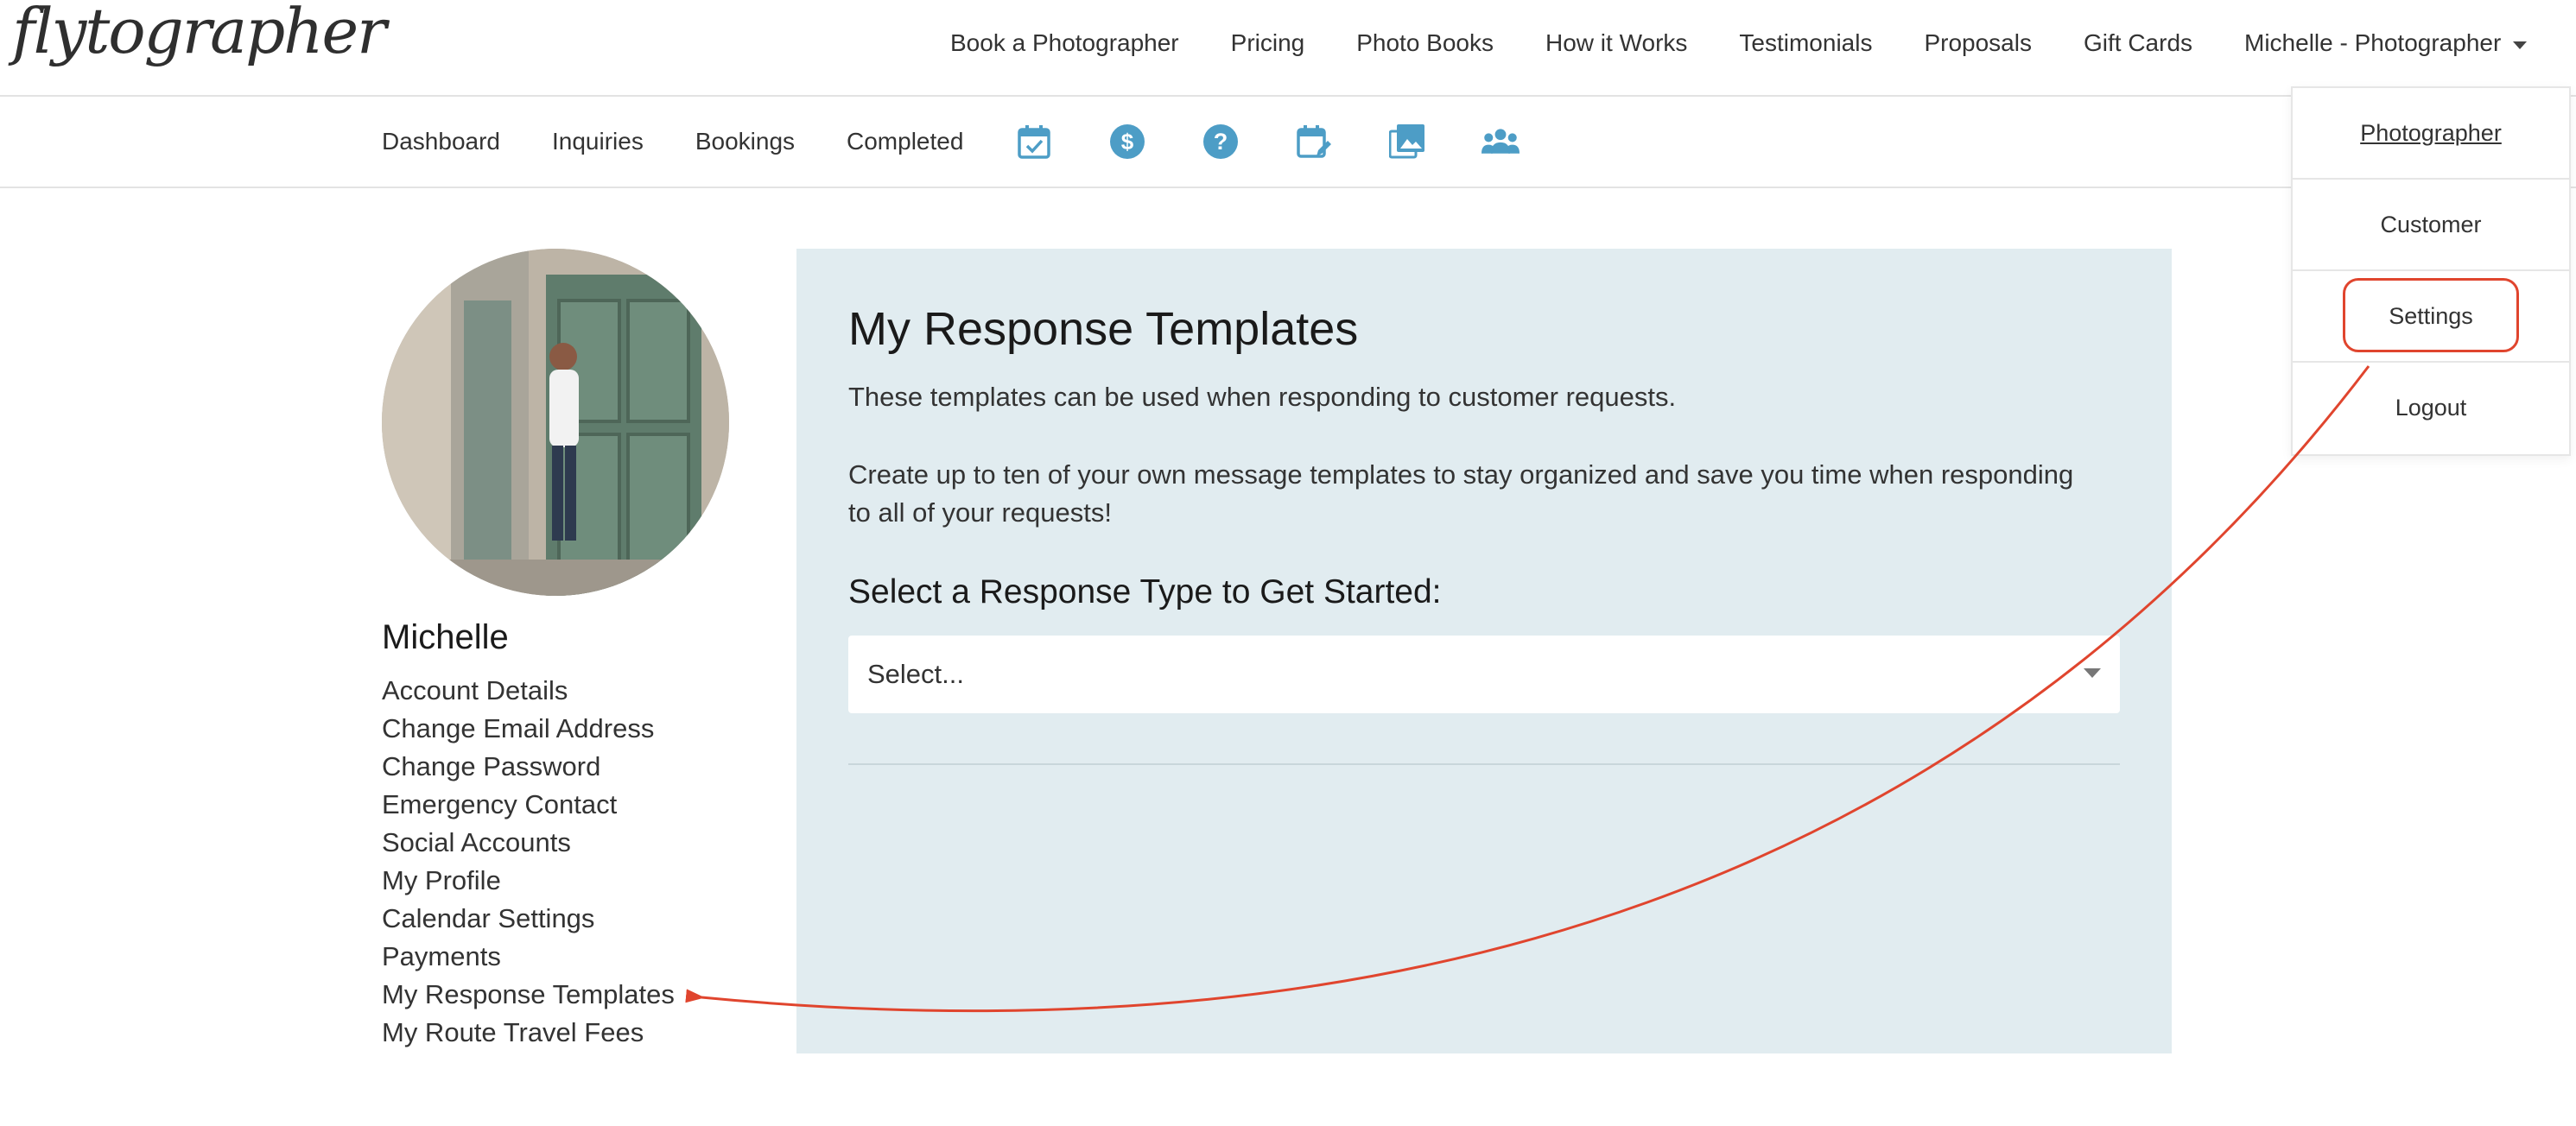 The height and width of the screenshot is (1126, 2576). What do you see at coordinates (528, 767) in the screenshot?
I see `menu-change-password: Change Password` at bounding box center [528, 767].